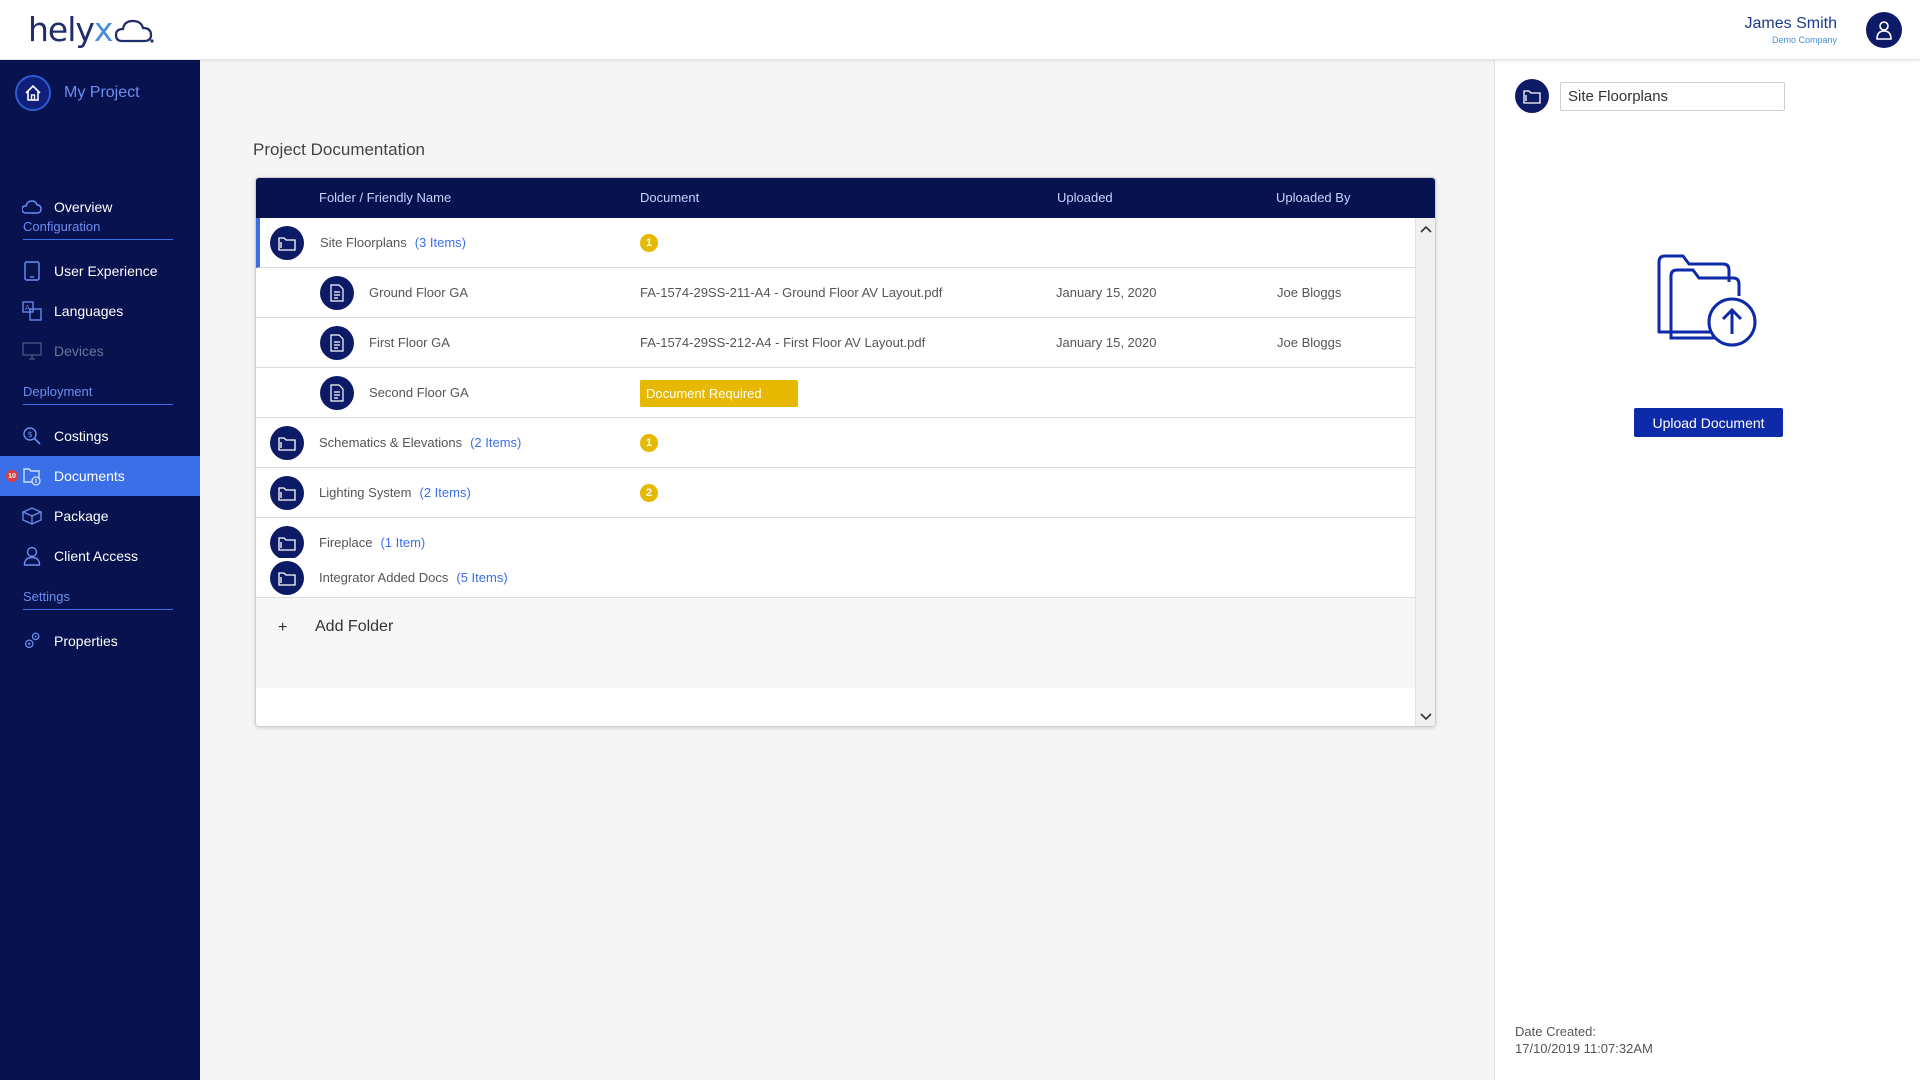  Describe the element at coordinates (365, 492) in the screenshot. I see `folder-name: Lighting System` at that location.